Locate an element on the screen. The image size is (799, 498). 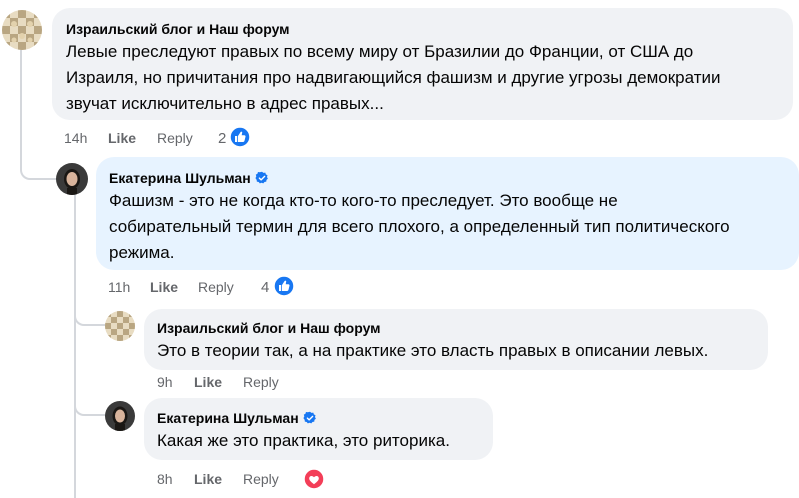
thread-line-reply is located at coordinates (75, 346).